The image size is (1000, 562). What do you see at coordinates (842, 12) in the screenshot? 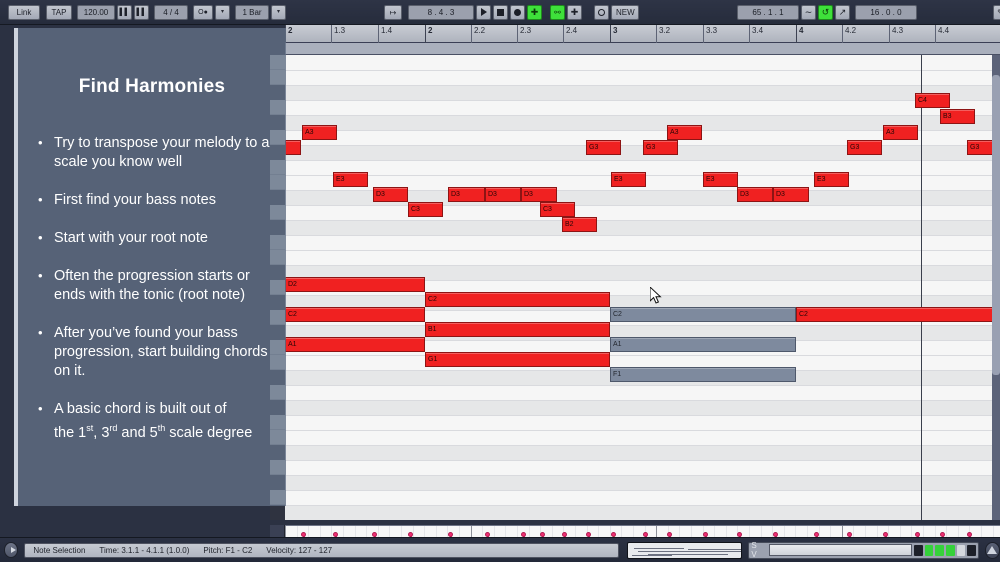
I see `punch-out-icon: ↗` at bounding box center [842, 12].